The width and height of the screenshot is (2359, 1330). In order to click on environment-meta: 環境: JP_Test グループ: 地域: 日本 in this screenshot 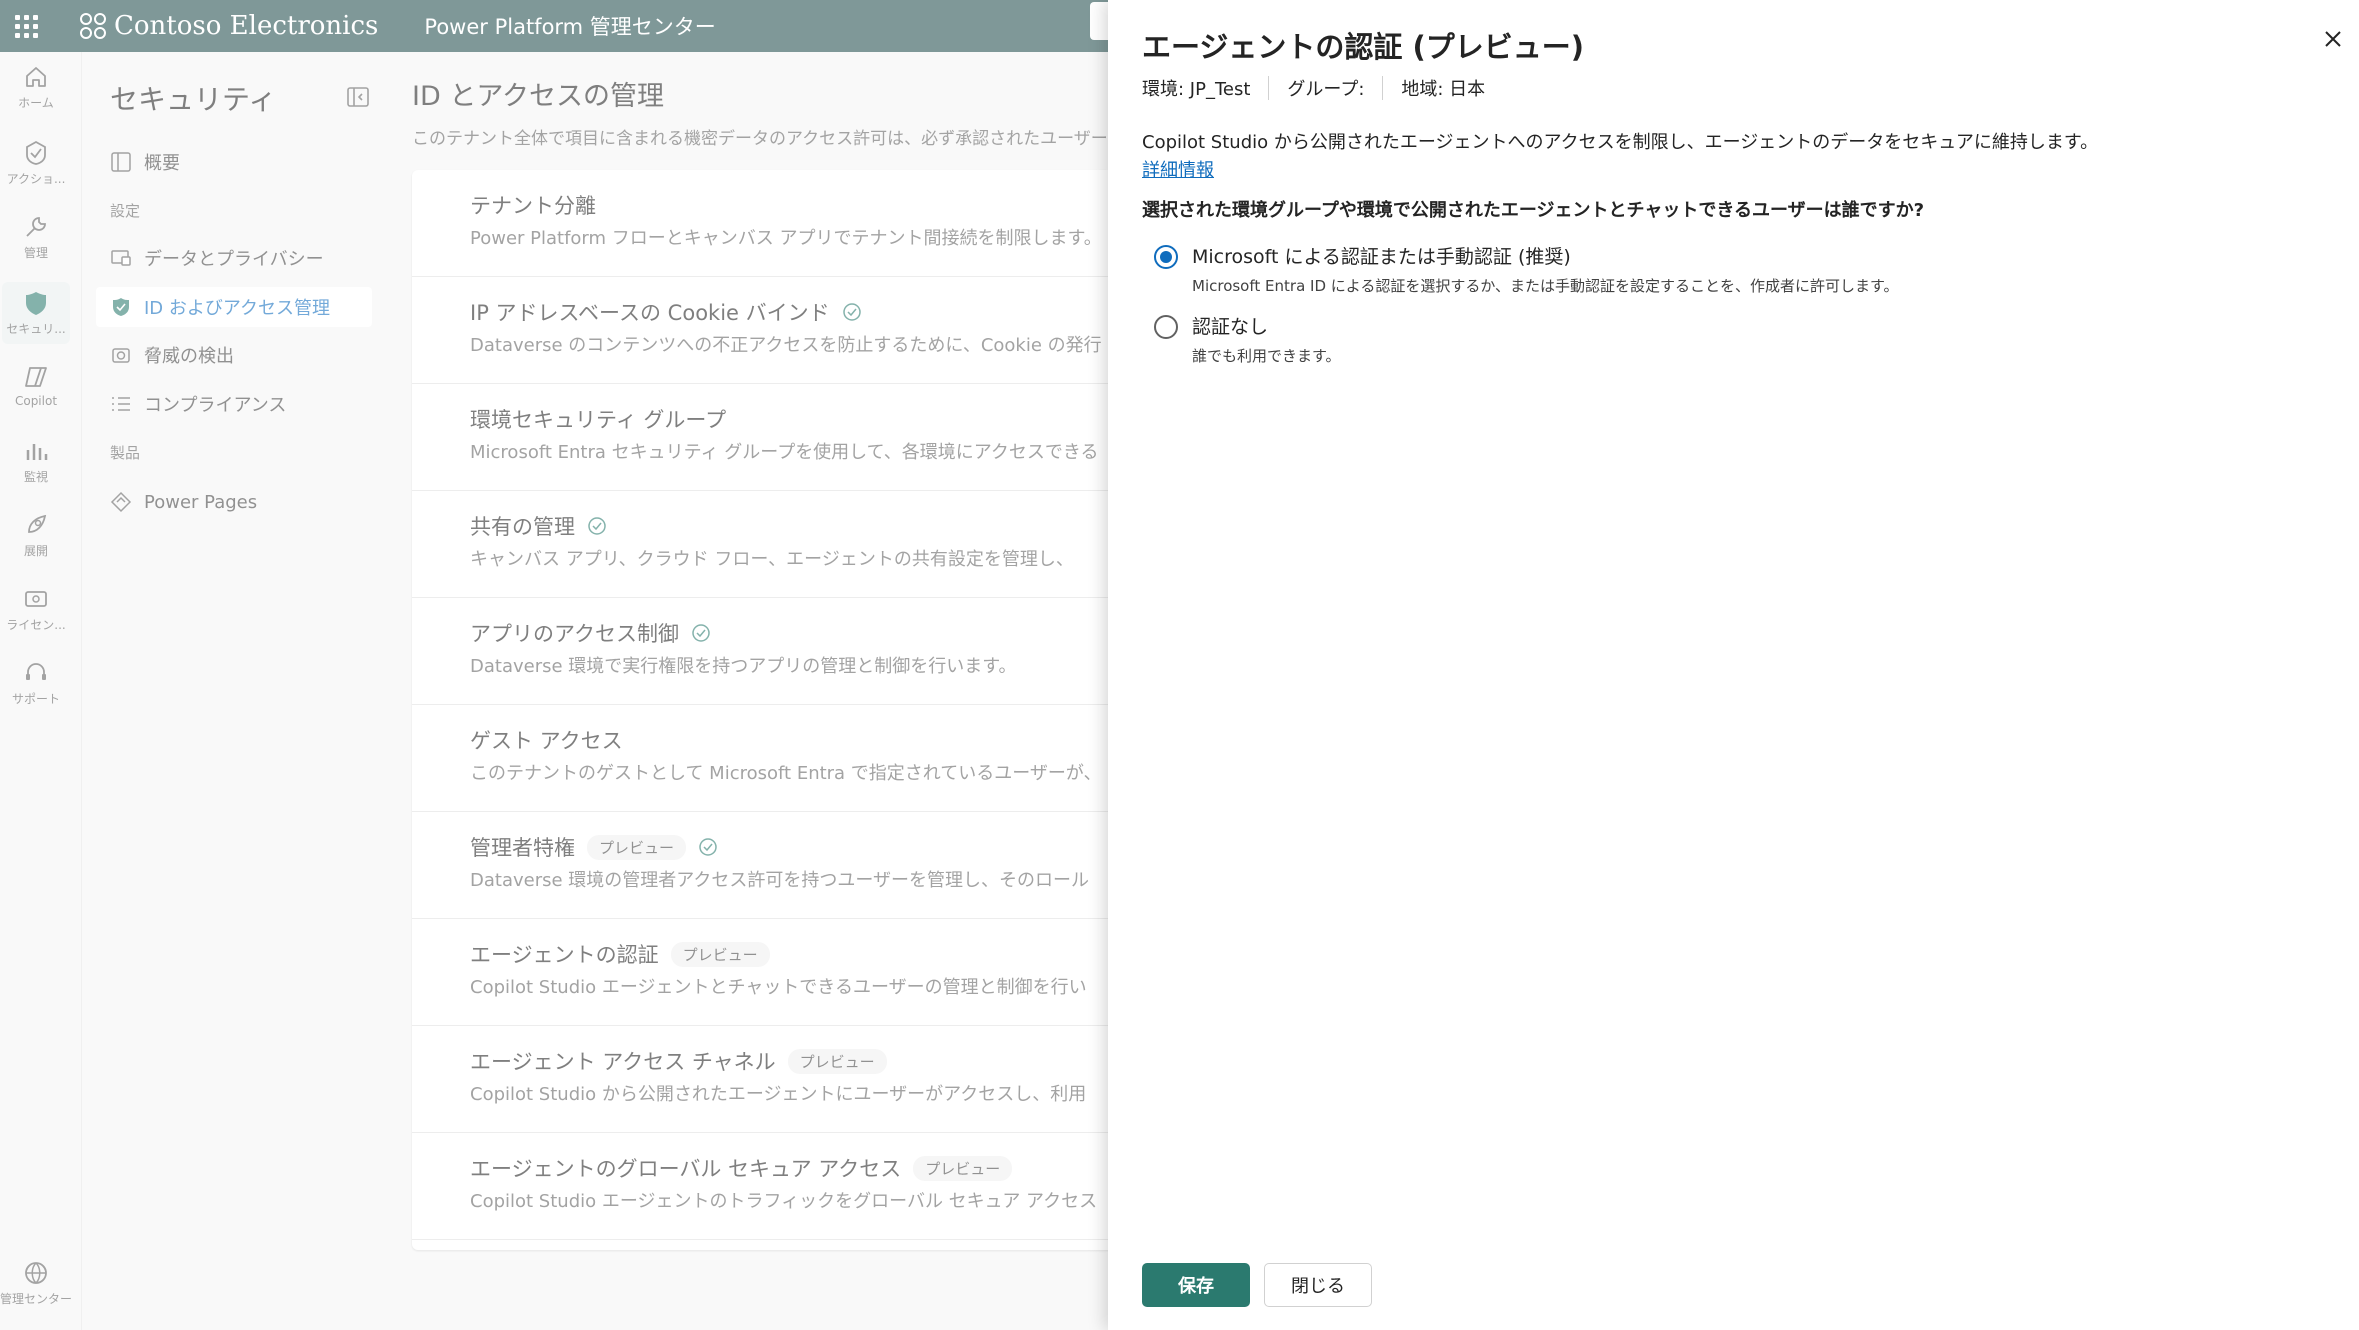, I will do `click(1313, 88)`.